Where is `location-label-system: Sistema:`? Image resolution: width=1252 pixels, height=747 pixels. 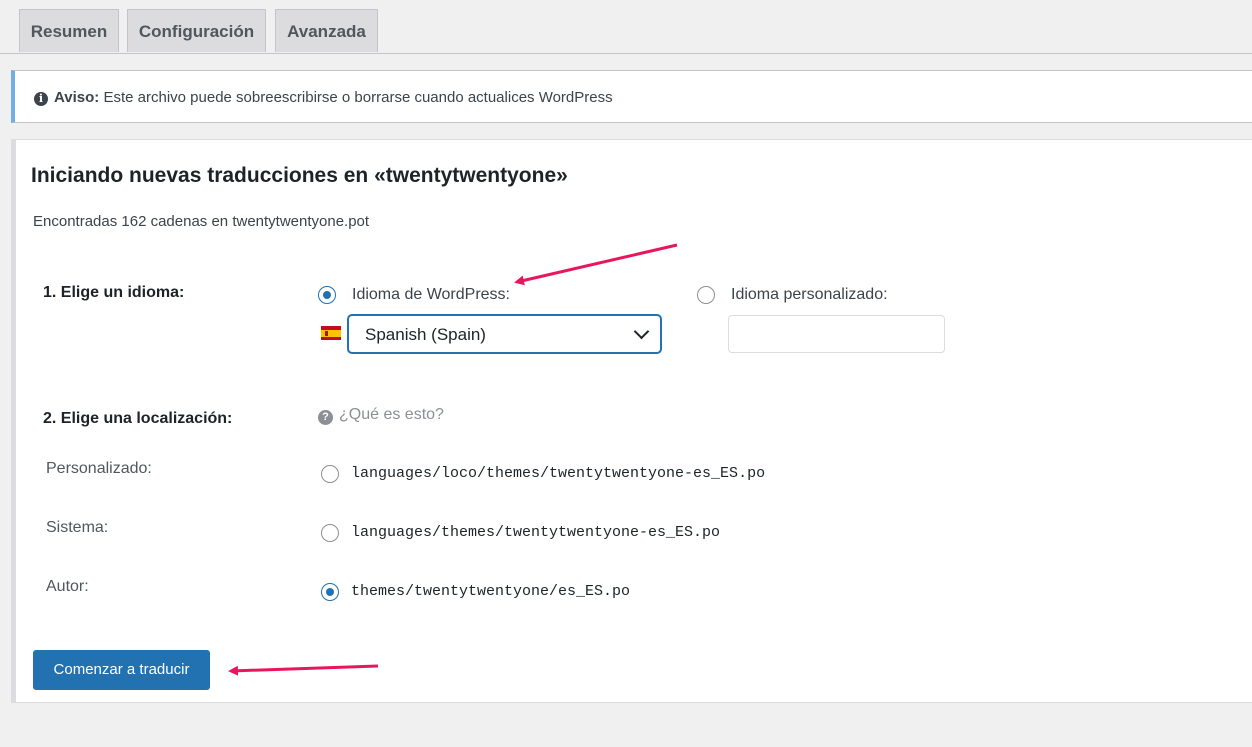
location-label-system: Sistema: is located at coordinates (77, 527).